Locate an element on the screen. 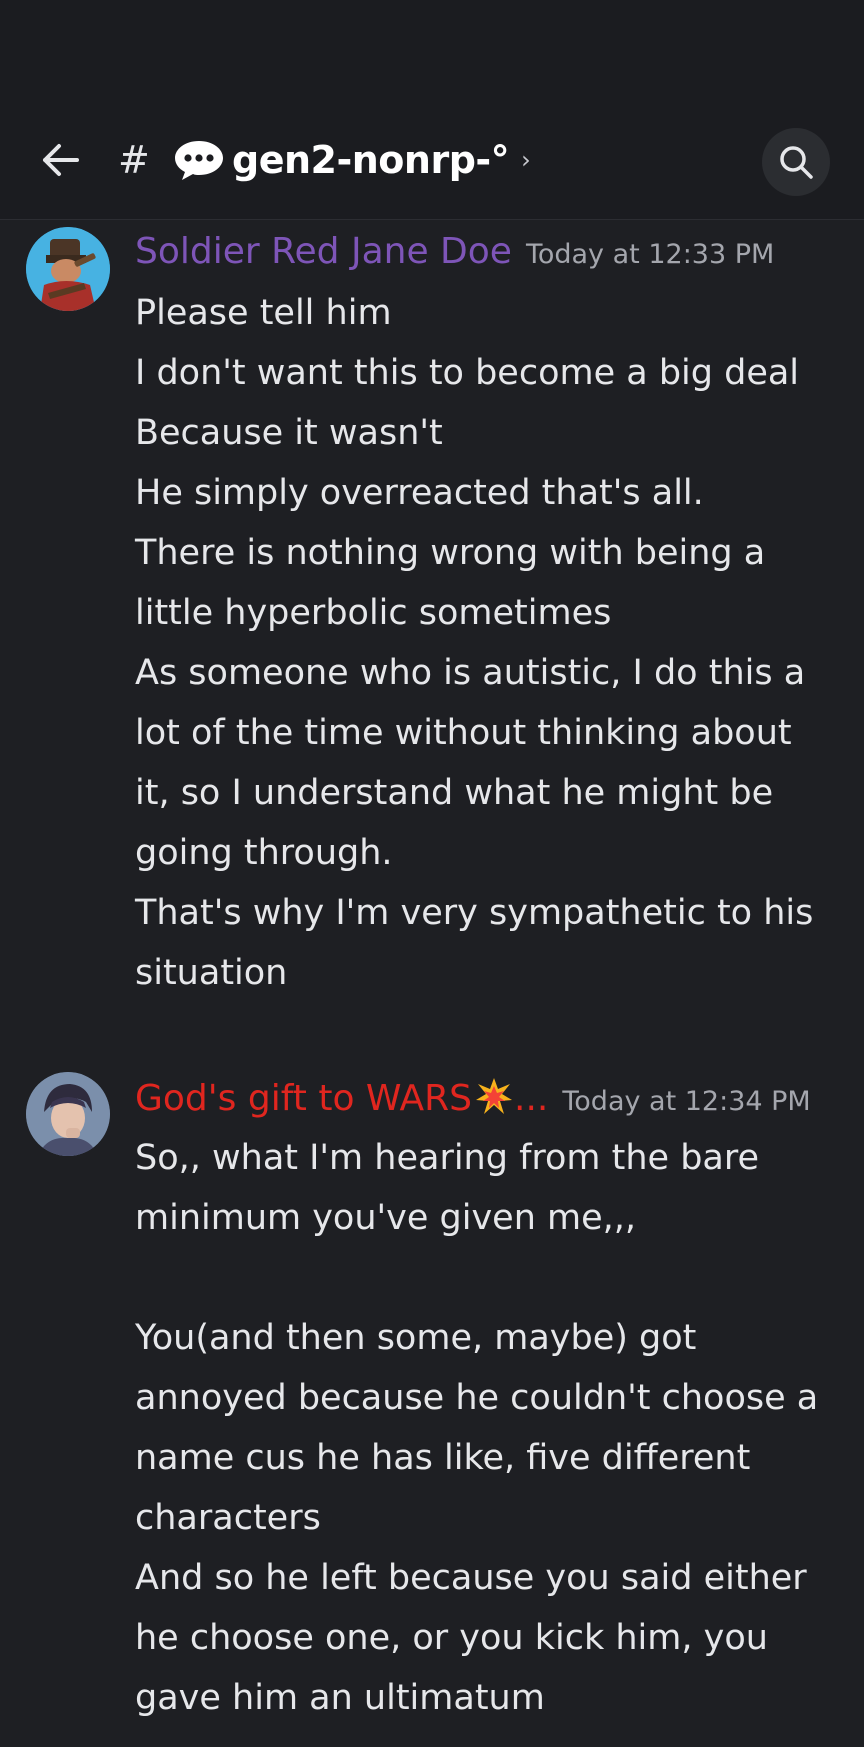 The image size is (864, 1747). message-line: So,, what I'm hearing from the bare is located at coordinates (447, 1158).